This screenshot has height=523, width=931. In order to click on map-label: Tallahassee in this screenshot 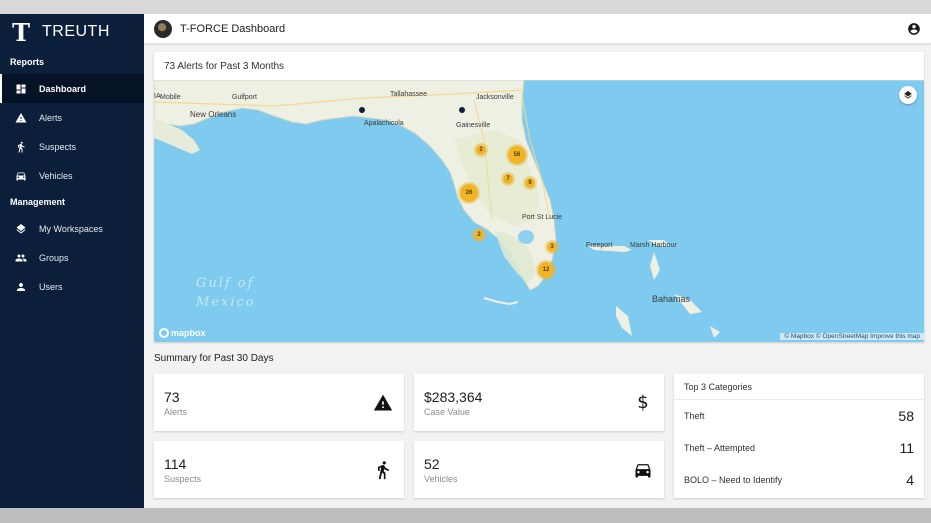, I will do `click(408, 94)`.